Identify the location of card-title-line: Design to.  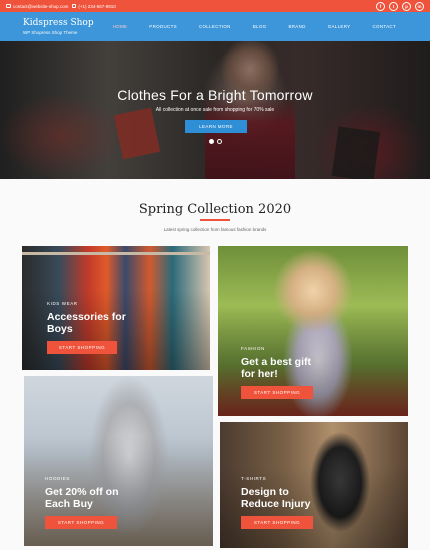
(265, 492).